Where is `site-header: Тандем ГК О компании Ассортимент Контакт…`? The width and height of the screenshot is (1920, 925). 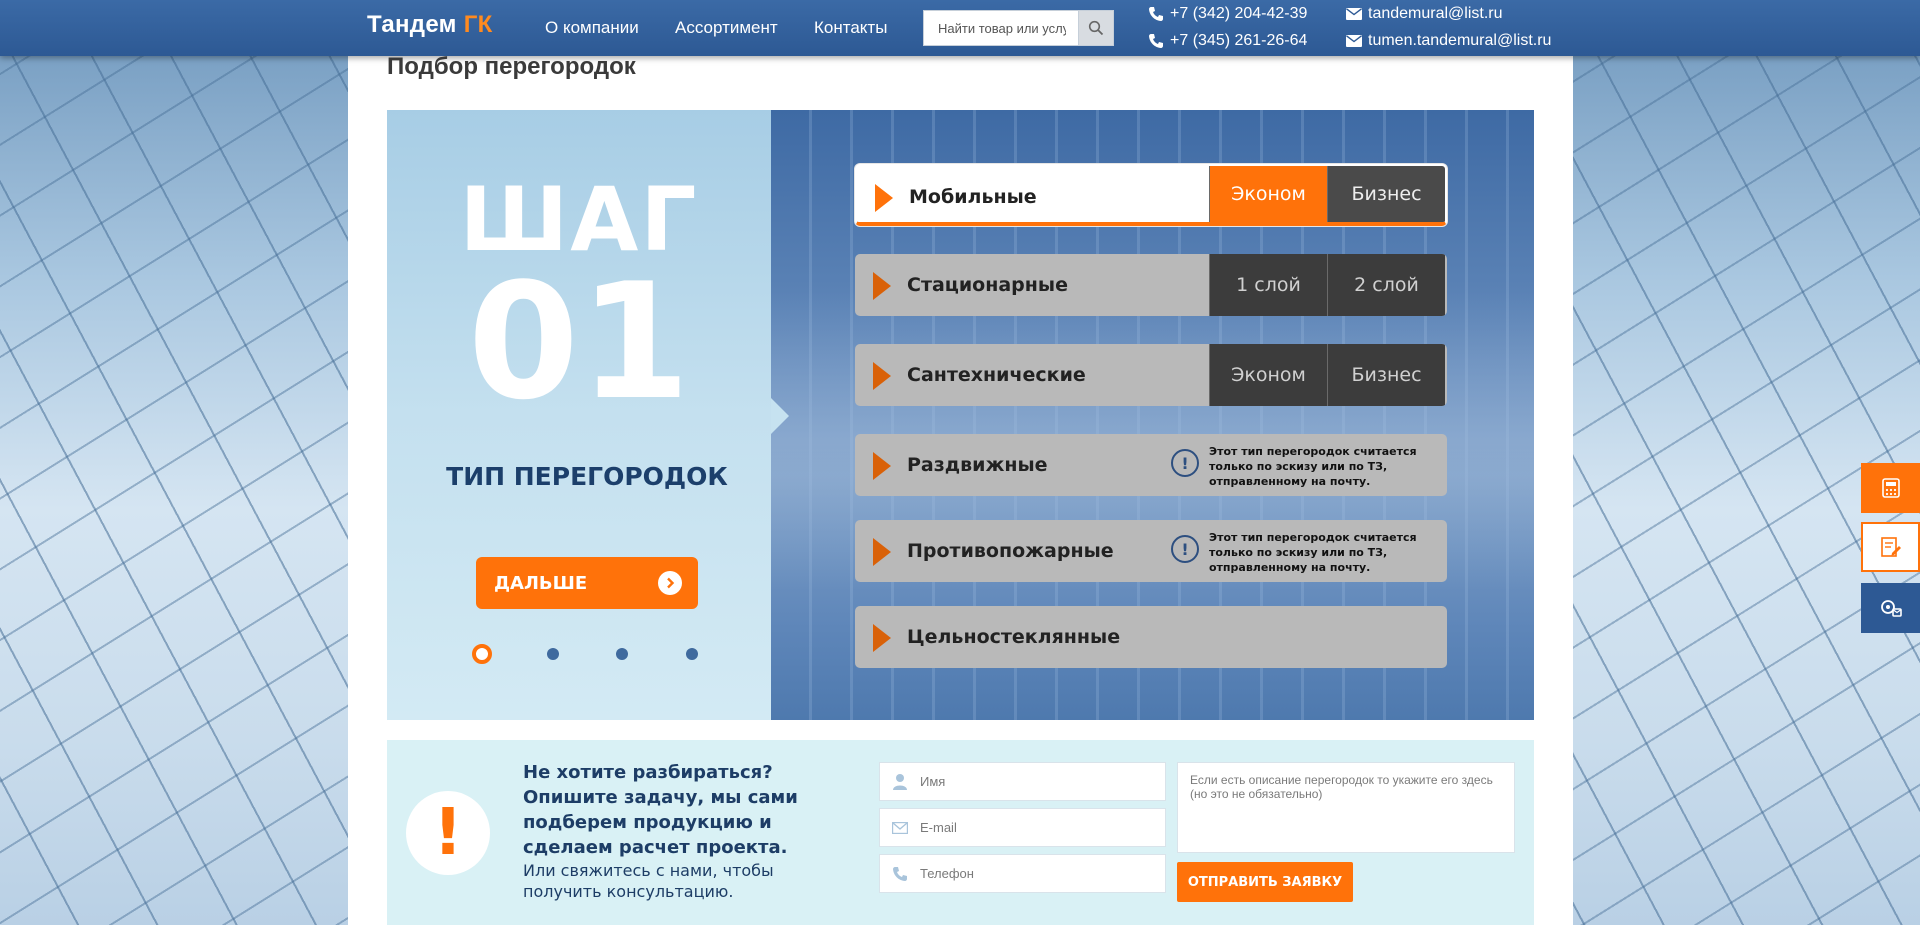
site-header: Тандем ГК О компании Ассортимент Контакт… is located at coordinates (960, 28).